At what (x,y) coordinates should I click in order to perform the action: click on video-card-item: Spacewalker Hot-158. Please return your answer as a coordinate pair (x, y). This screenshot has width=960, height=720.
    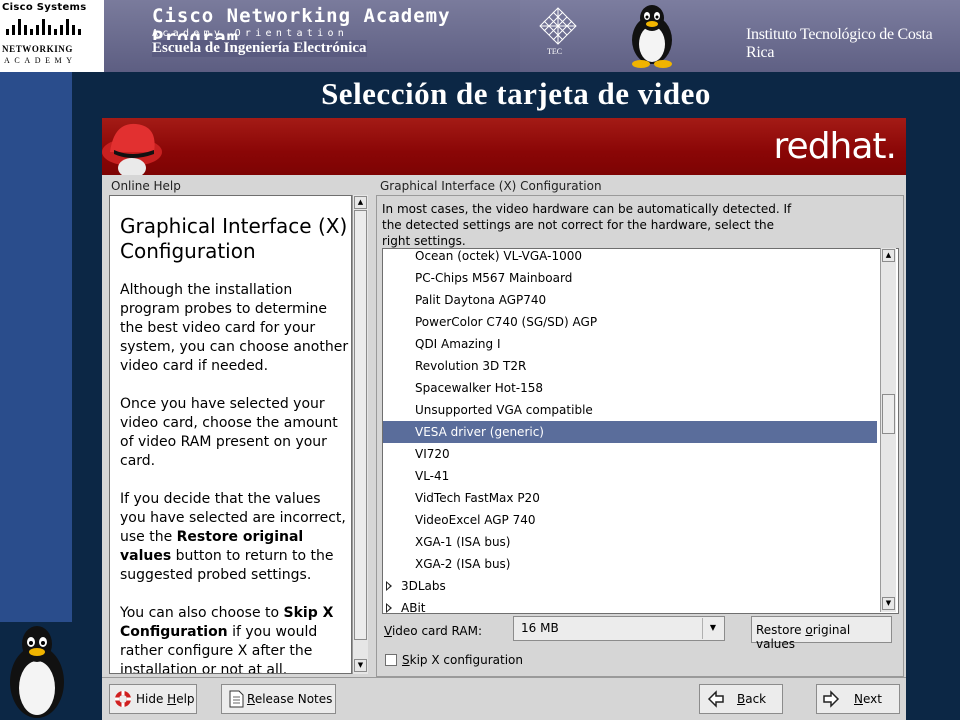
    Looking at the image, I should click on (630, 388).